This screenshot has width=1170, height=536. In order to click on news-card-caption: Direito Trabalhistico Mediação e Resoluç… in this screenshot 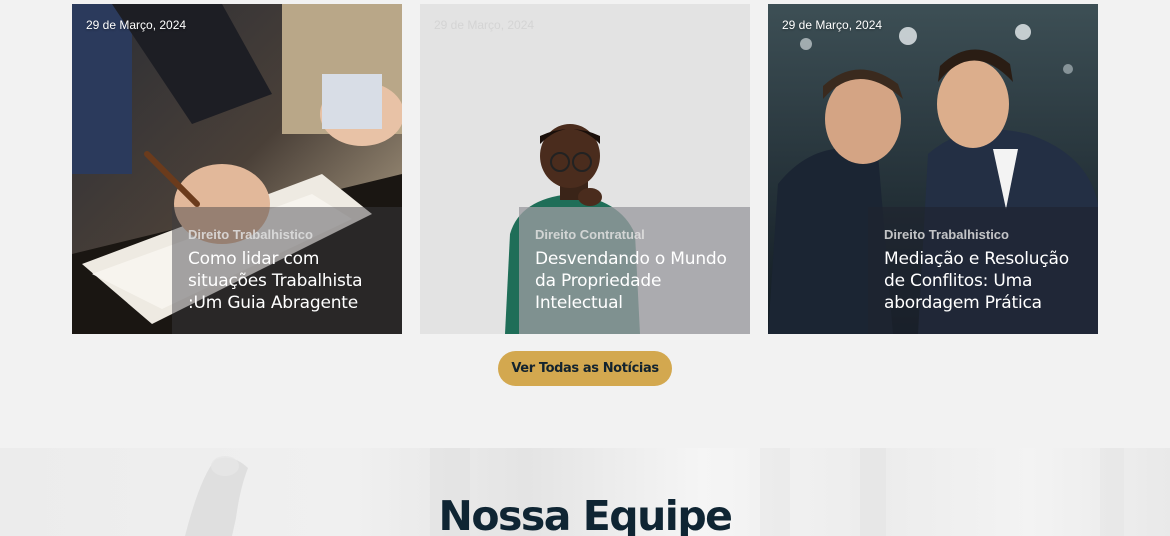, I will do `click(983, 270)`.